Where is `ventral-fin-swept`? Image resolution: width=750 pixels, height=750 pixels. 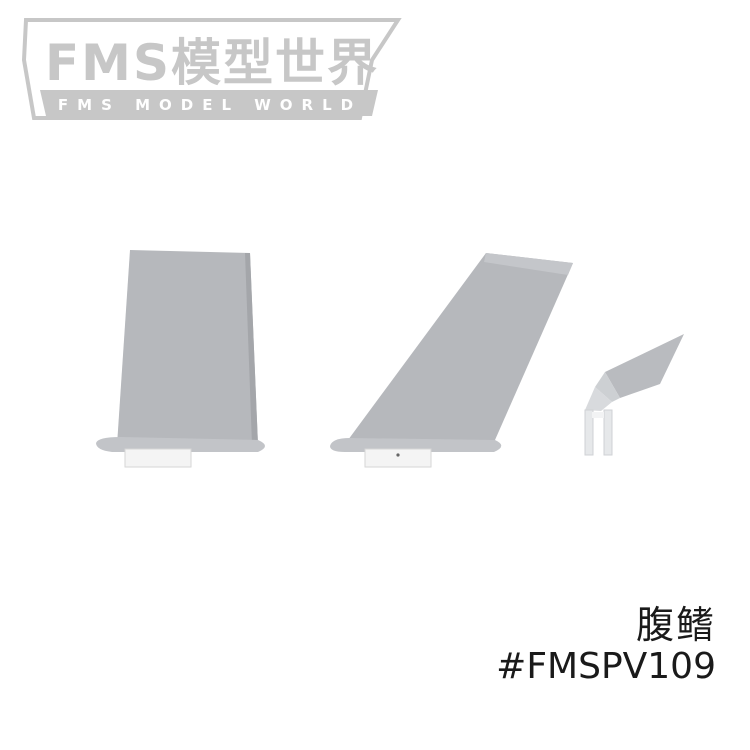
ventral-fin-swept is located at coordinates (451, 360).